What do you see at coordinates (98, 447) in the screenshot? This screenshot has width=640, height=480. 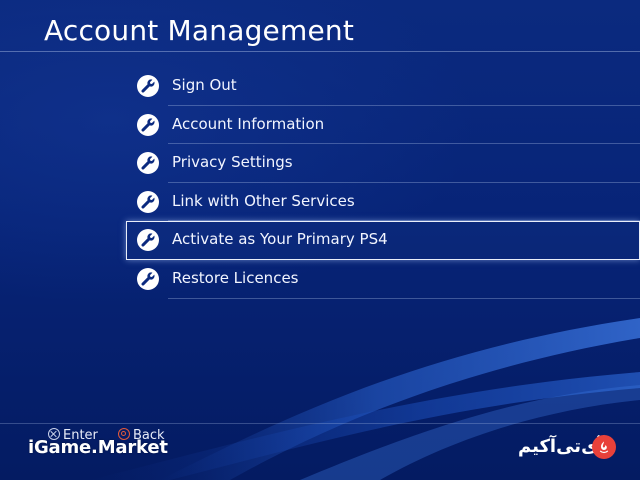 I see `watermark-igame-market: iGame.Market` at bounding box center [98, 447].